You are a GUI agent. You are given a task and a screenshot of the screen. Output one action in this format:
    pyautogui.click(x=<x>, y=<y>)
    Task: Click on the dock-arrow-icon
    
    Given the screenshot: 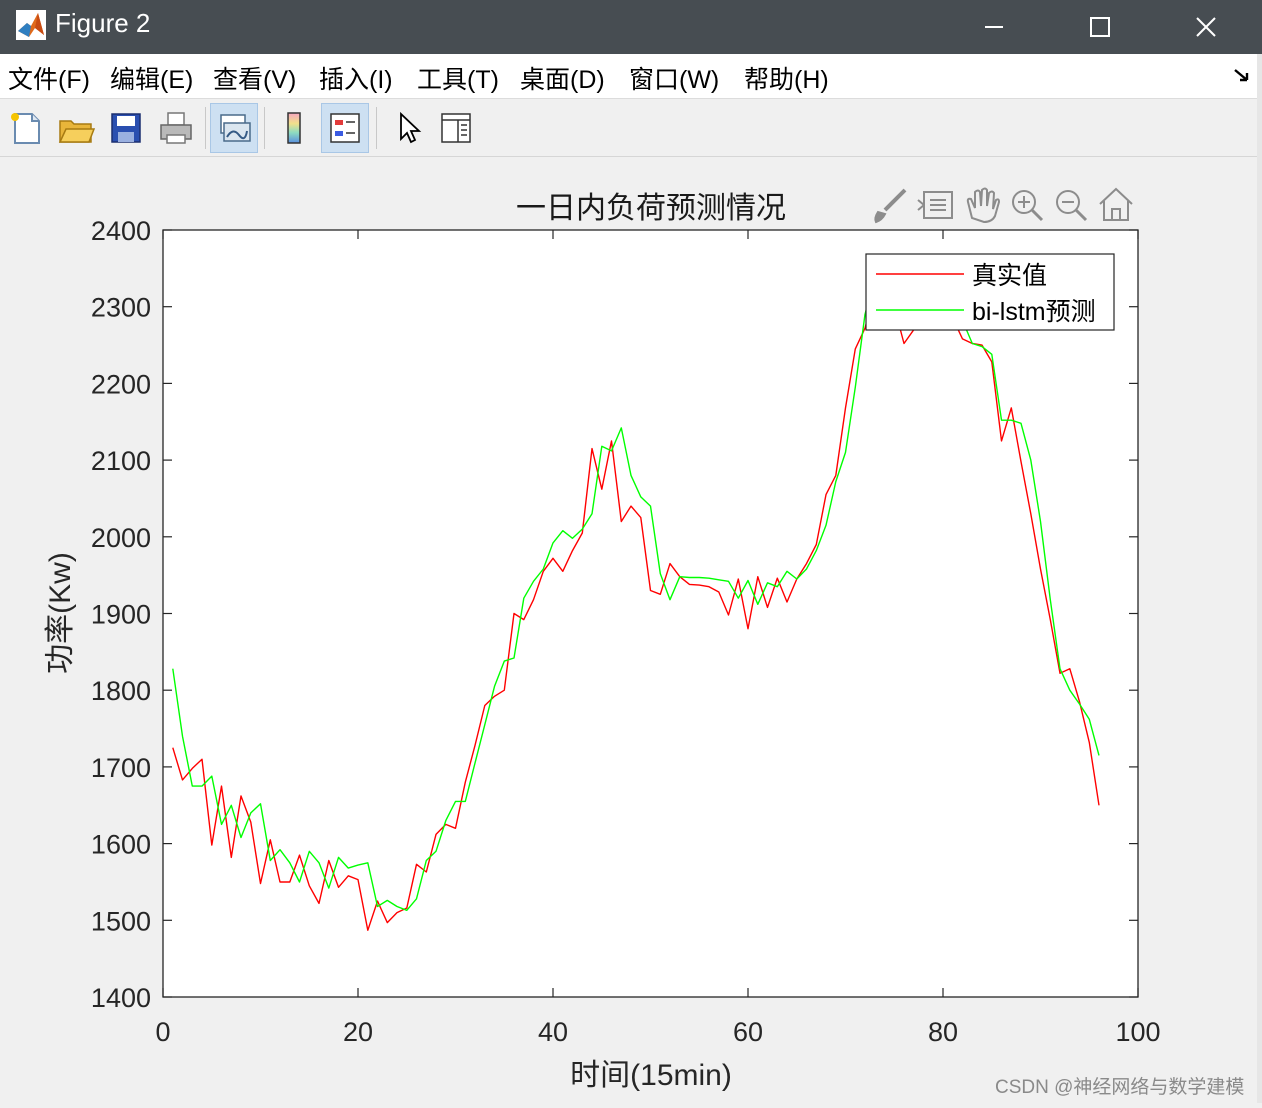 What is the action you would take?
    pyautogui.click(x=1242, y=76)
    